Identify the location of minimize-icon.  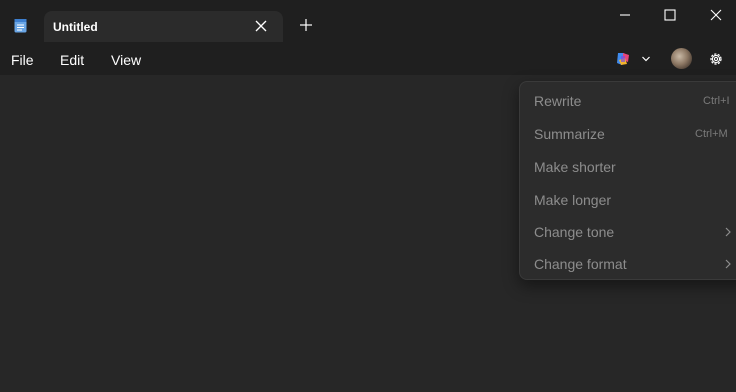
(625, 15).